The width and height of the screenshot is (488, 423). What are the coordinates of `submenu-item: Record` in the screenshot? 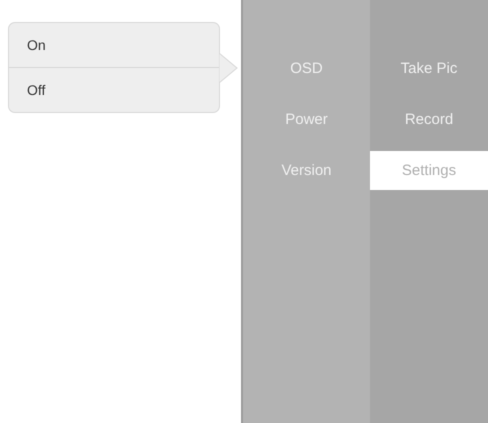 It's located at (429, 119).